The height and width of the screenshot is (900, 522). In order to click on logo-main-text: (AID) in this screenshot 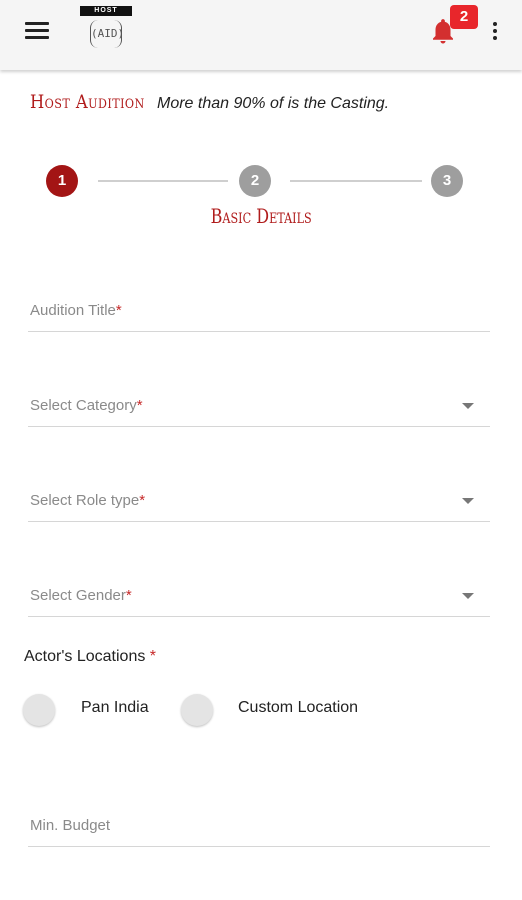, I will do `click(107, 34)`.